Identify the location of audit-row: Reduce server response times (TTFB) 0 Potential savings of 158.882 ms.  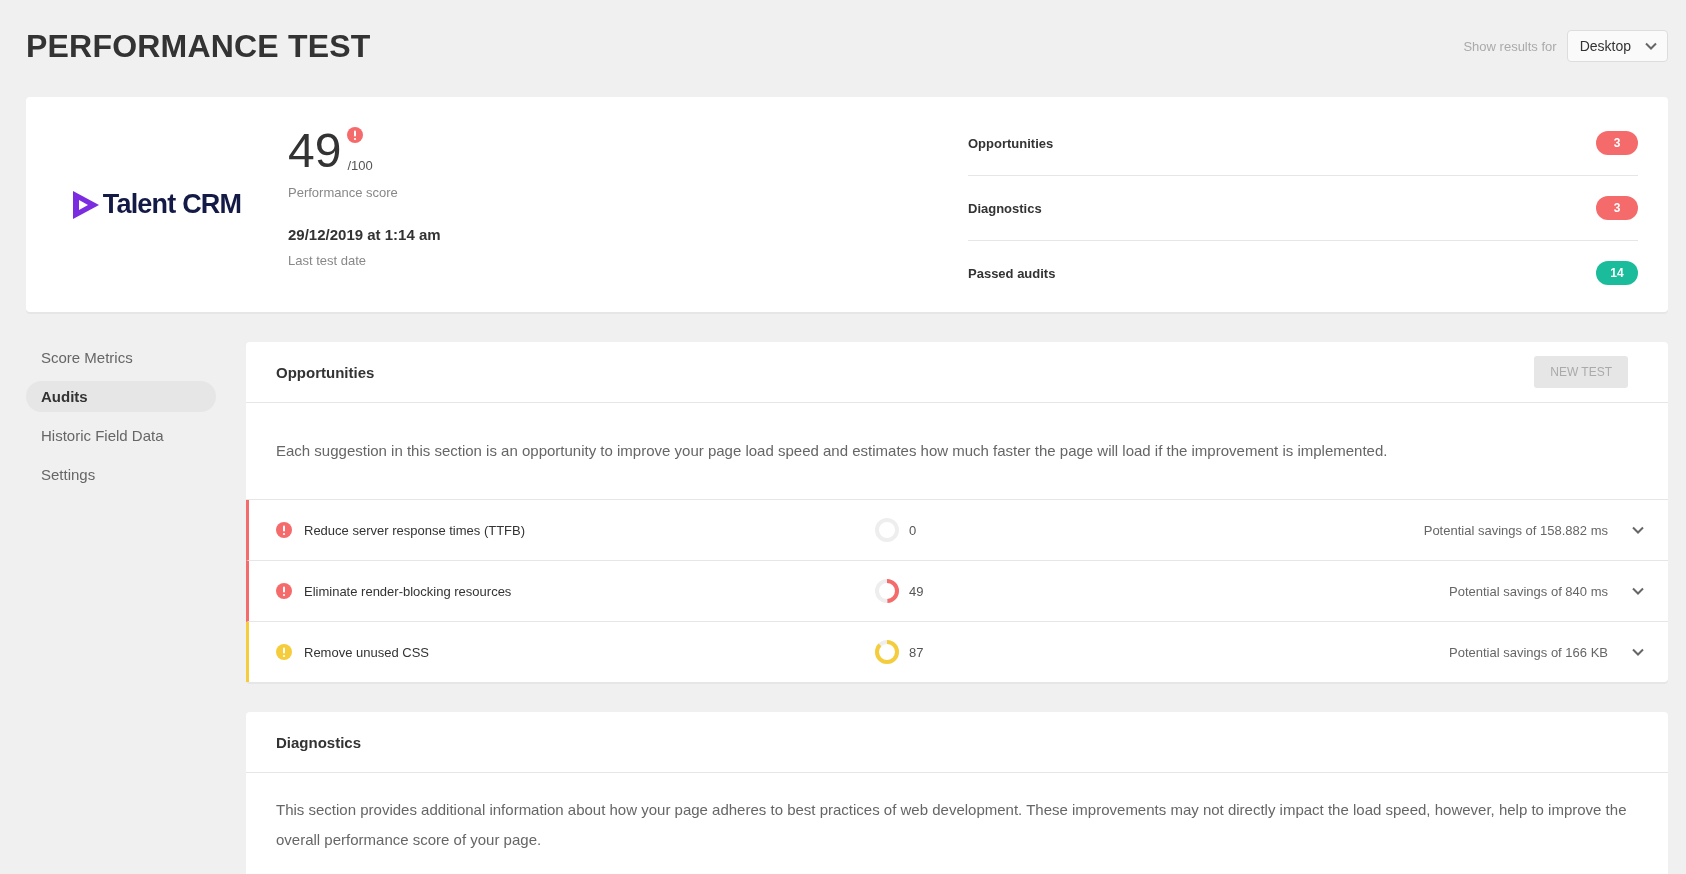
(957, 530).